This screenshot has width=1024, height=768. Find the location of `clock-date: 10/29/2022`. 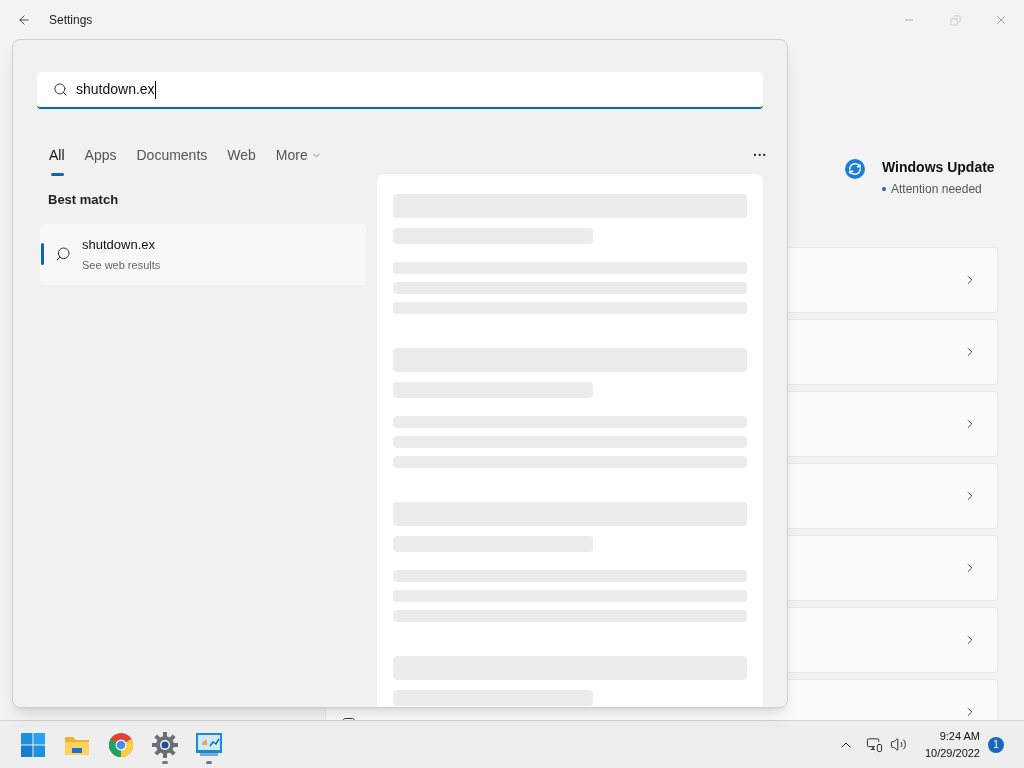

clock-date: 10/29/2022 is located at coordinates (952, 752).